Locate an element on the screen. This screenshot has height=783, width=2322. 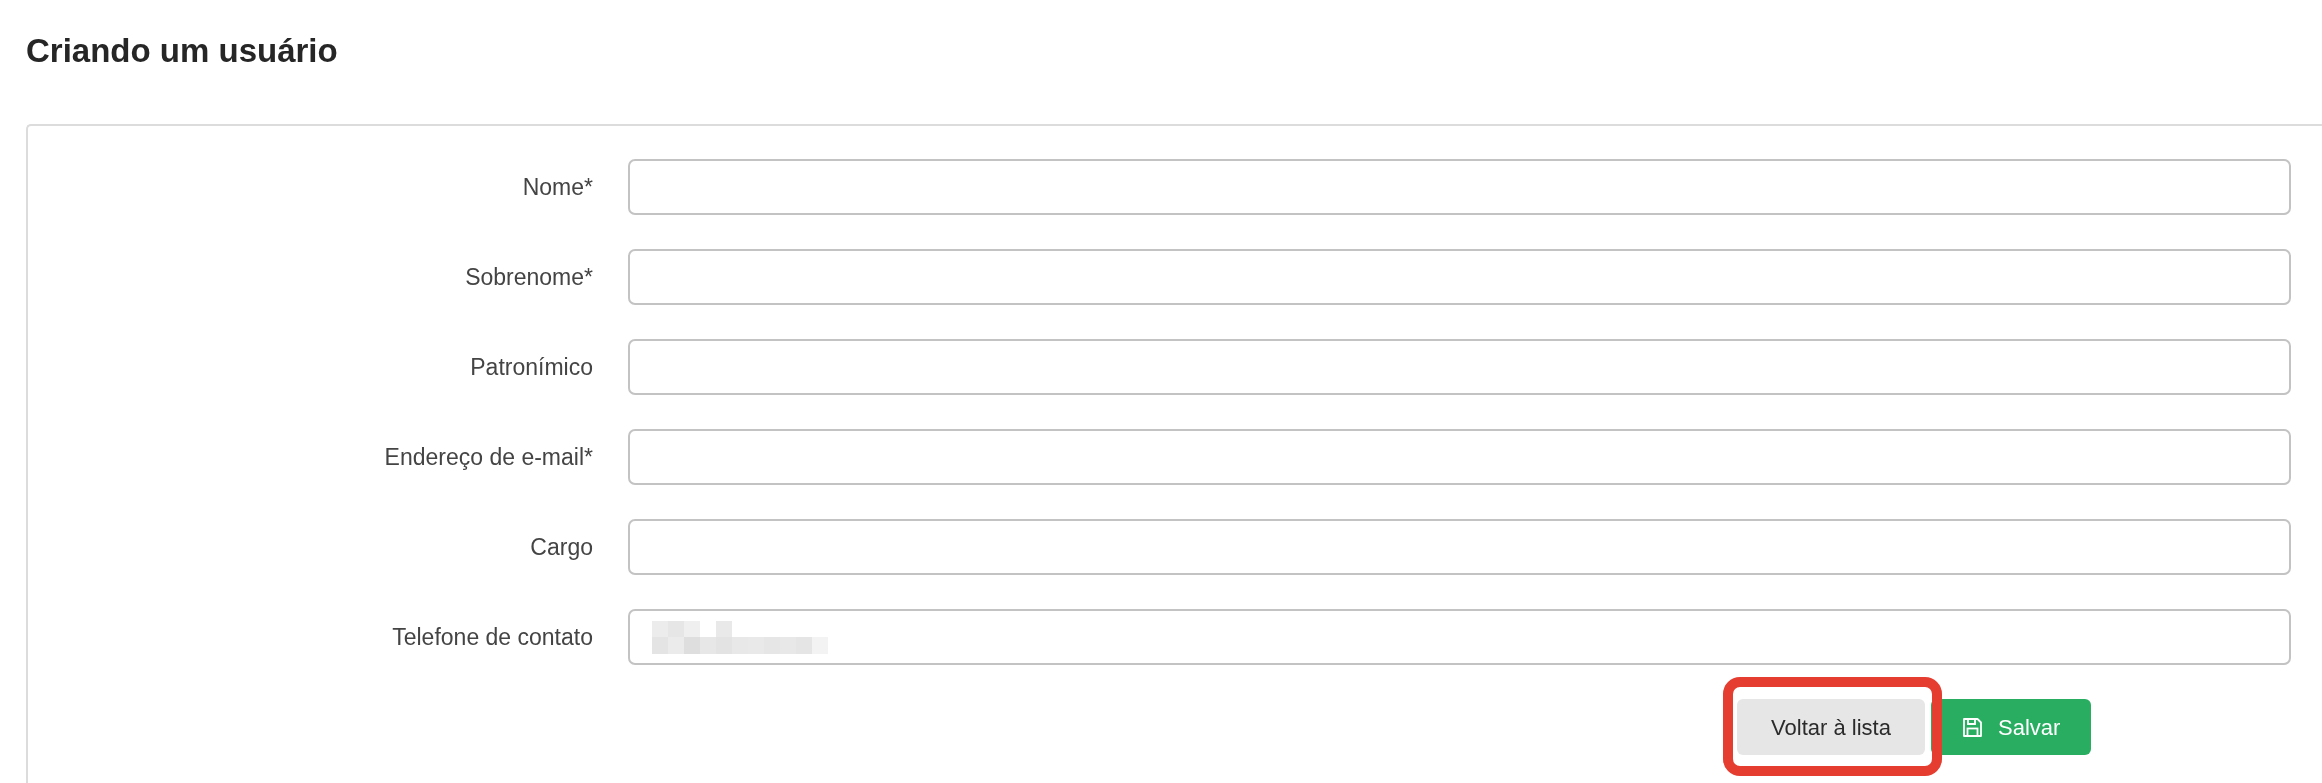
field-label: Sobrenome* is located at coordinates (529, 277).